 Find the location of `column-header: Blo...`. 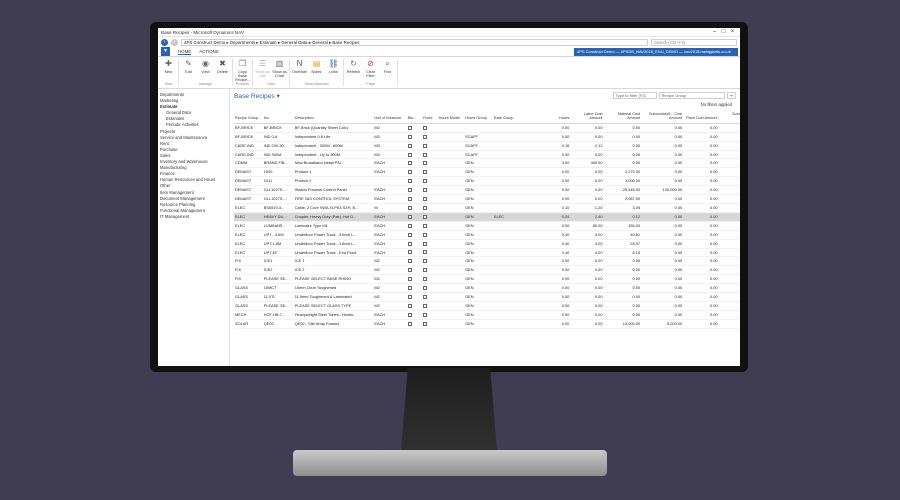

column-header: Blo... is located at coordinates (414, 118).